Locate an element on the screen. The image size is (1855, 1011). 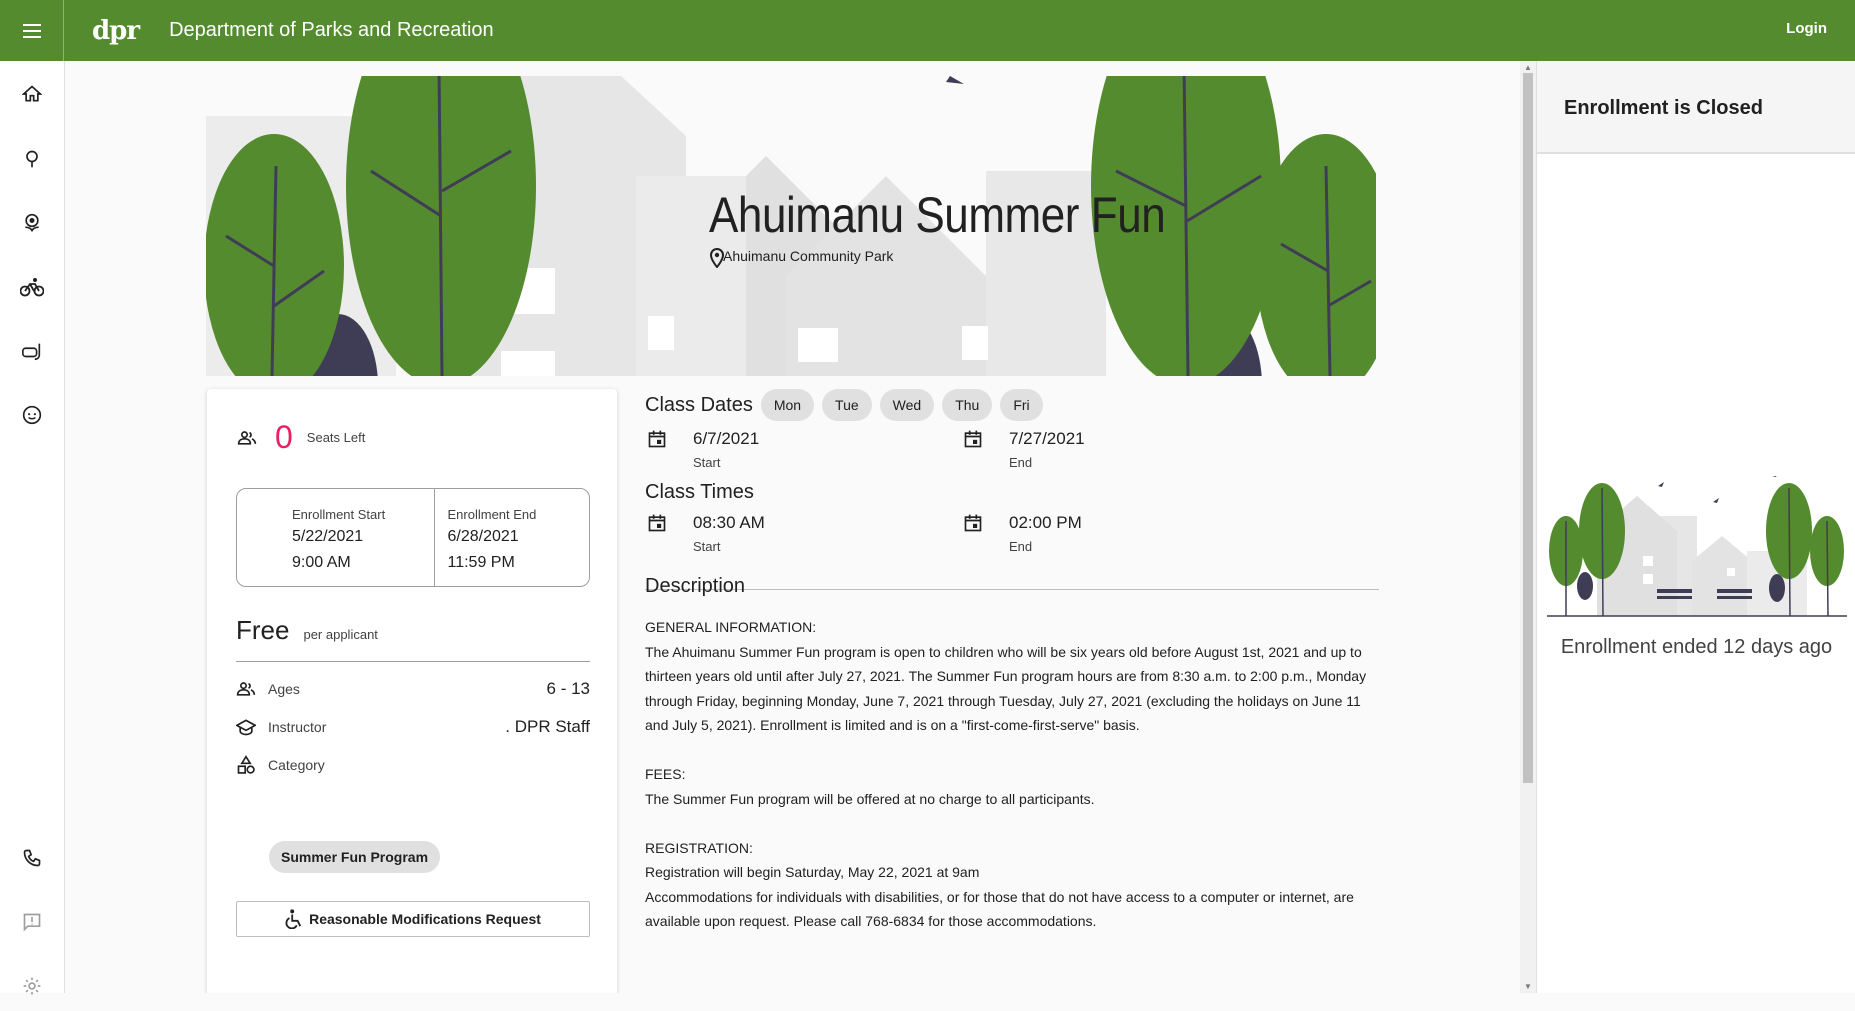
ages-value: 6 - 13 is located at coordinates (568, 688).